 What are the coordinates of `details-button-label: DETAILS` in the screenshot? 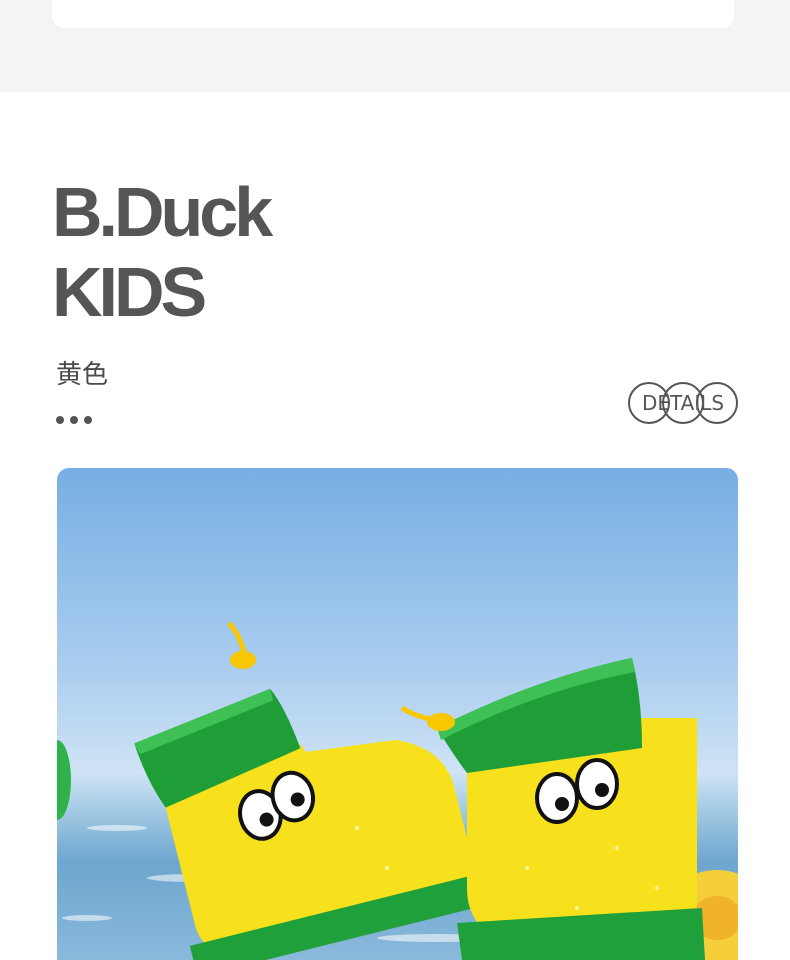 It's located at (683, 403).